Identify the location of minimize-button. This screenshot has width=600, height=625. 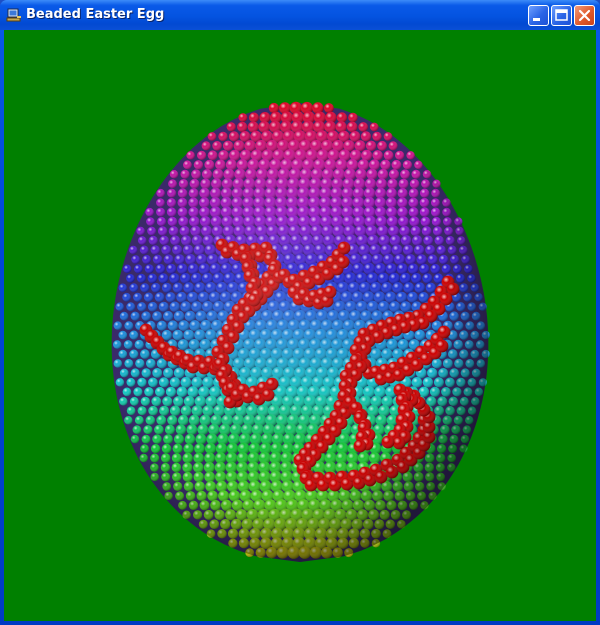
(538, 15).